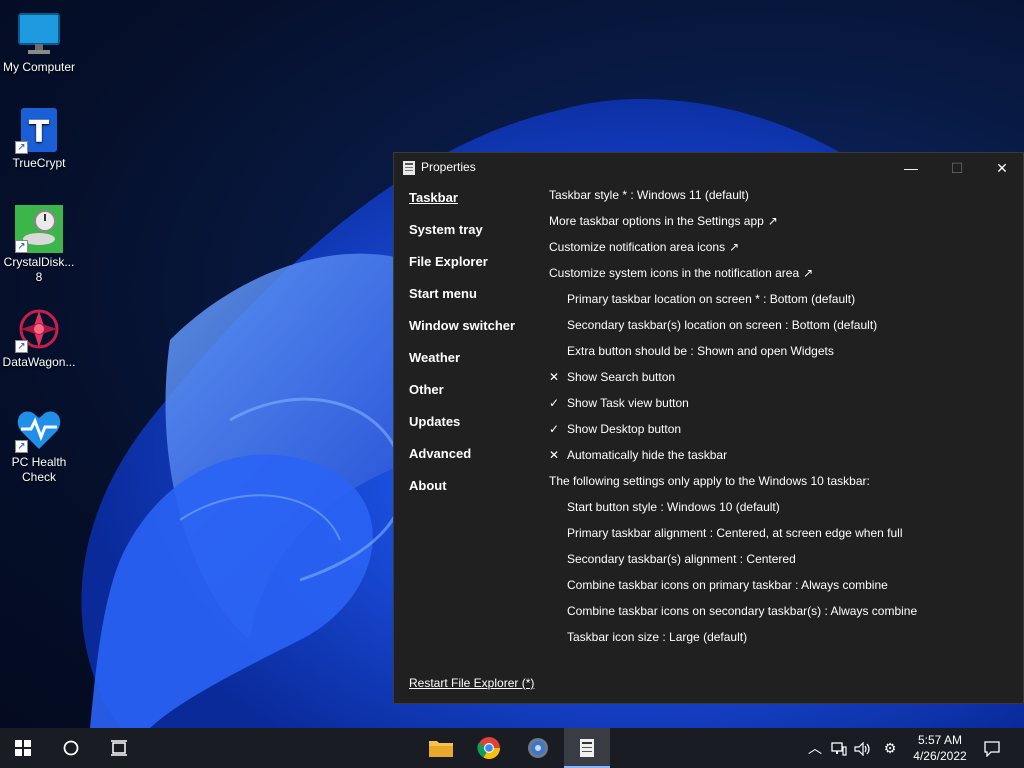 The image size is (1024, 768). What do you see at coordinates (890, 748) in the screenshot?
I see `gear-icon: ⚙` at bounding box center [890, 748].